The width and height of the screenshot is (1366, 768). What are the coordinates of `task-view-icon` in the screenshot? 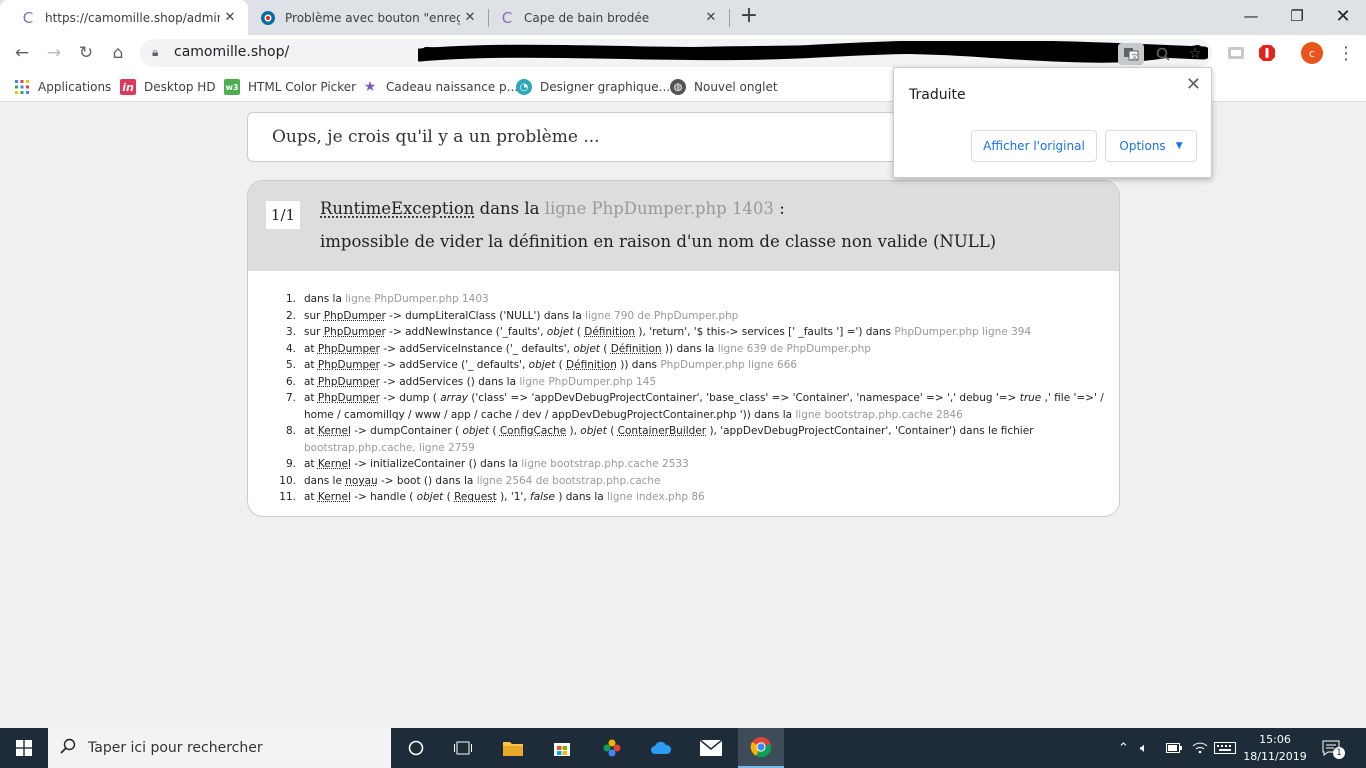 It's located at (463, 748).